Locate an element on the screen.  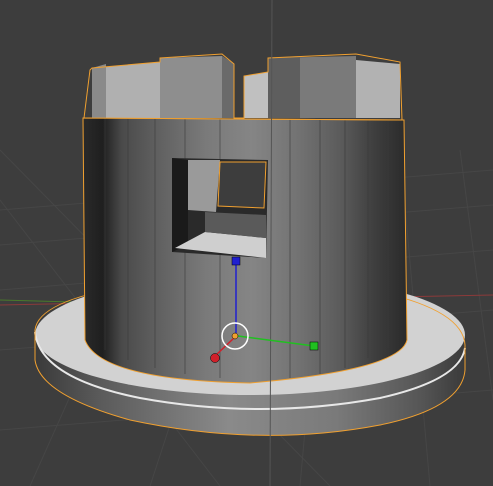
battlements is located at coordinates (243, 87).